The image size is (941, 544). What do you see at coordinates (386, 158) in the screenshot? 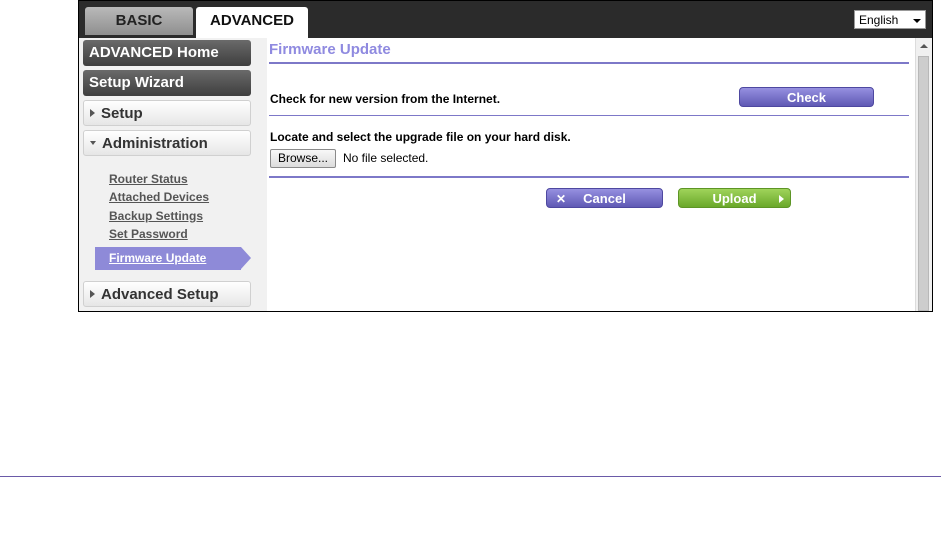
I see `file-status: No file selected.` at bounding box center [386, 158].